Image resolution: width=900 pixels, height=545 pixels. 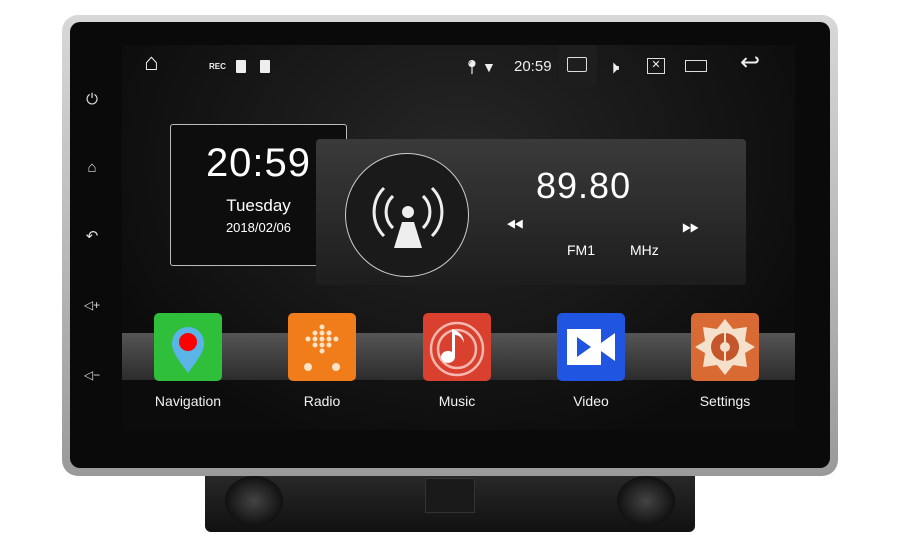 I want to click on power-icon: ⏻, so click(x=92, y=100).